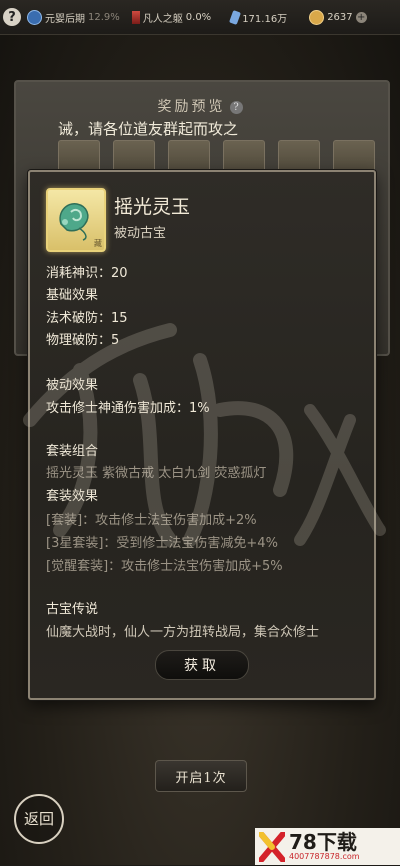 The width and height of the screenshot is (400, 866). I want to click on preview-title-row: 奖励预览?, so click(200, 106).